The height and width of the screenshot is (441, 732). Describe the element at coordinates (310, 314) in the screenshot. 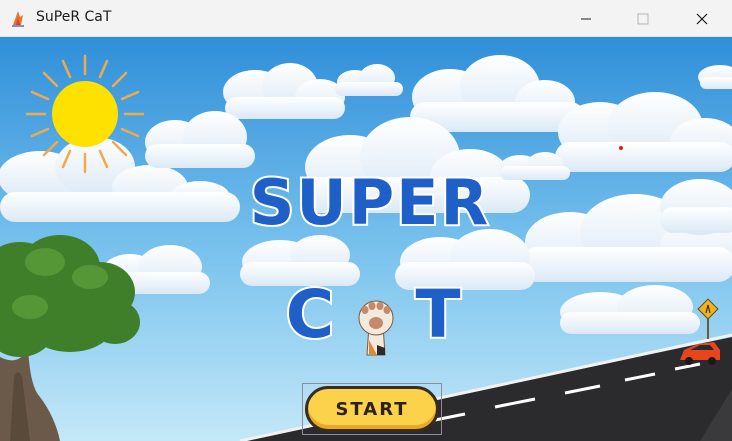

I see `logo-line2-left: C` at that location.